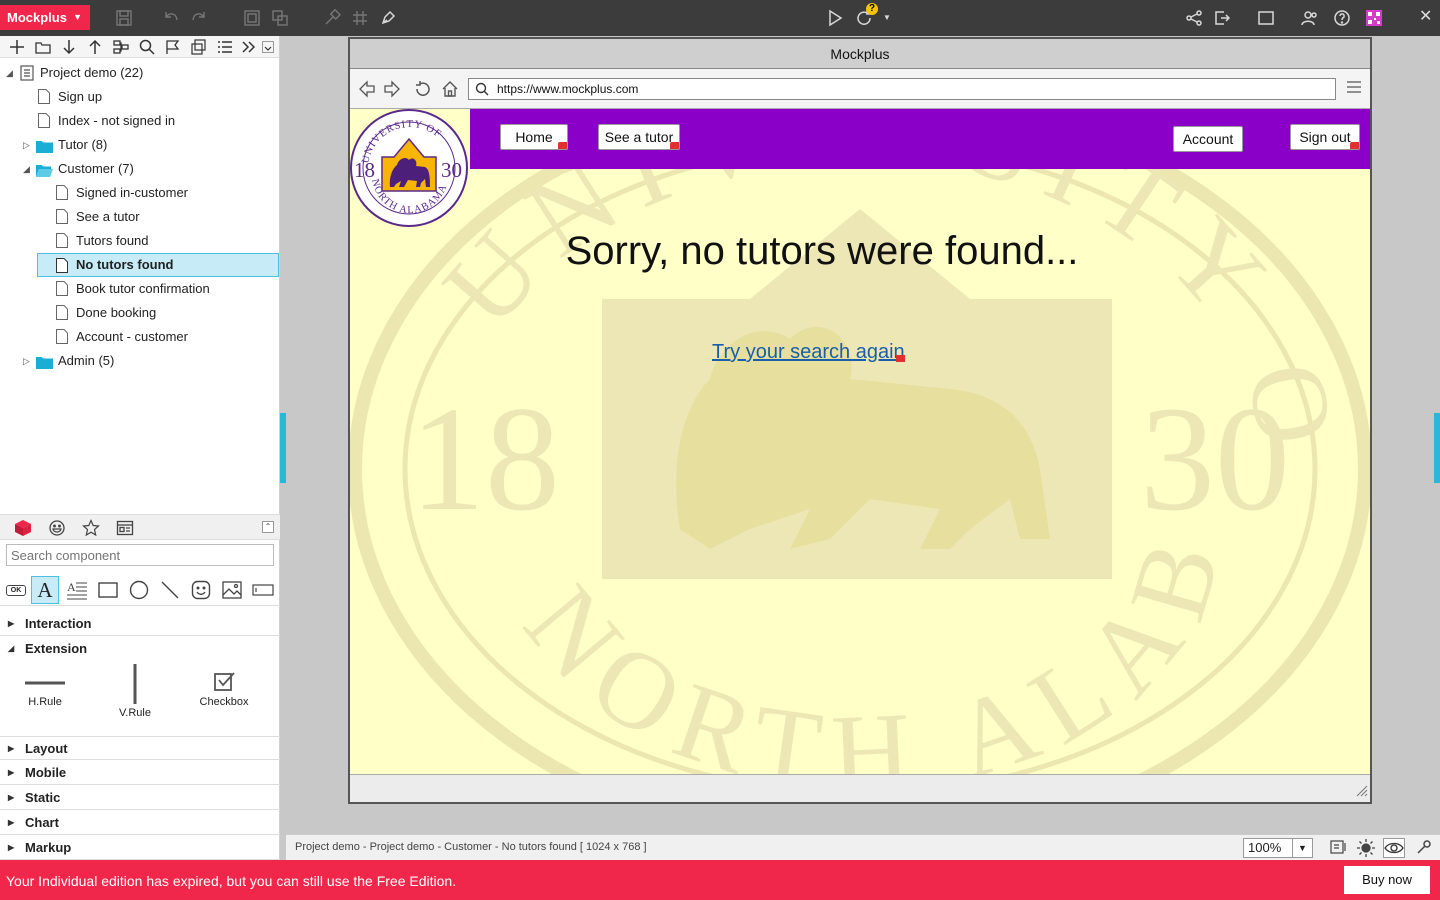 This screenshot has height=900, width=1440. I want to click on sync-dropdown-icon: ▼, so click(887, 17).